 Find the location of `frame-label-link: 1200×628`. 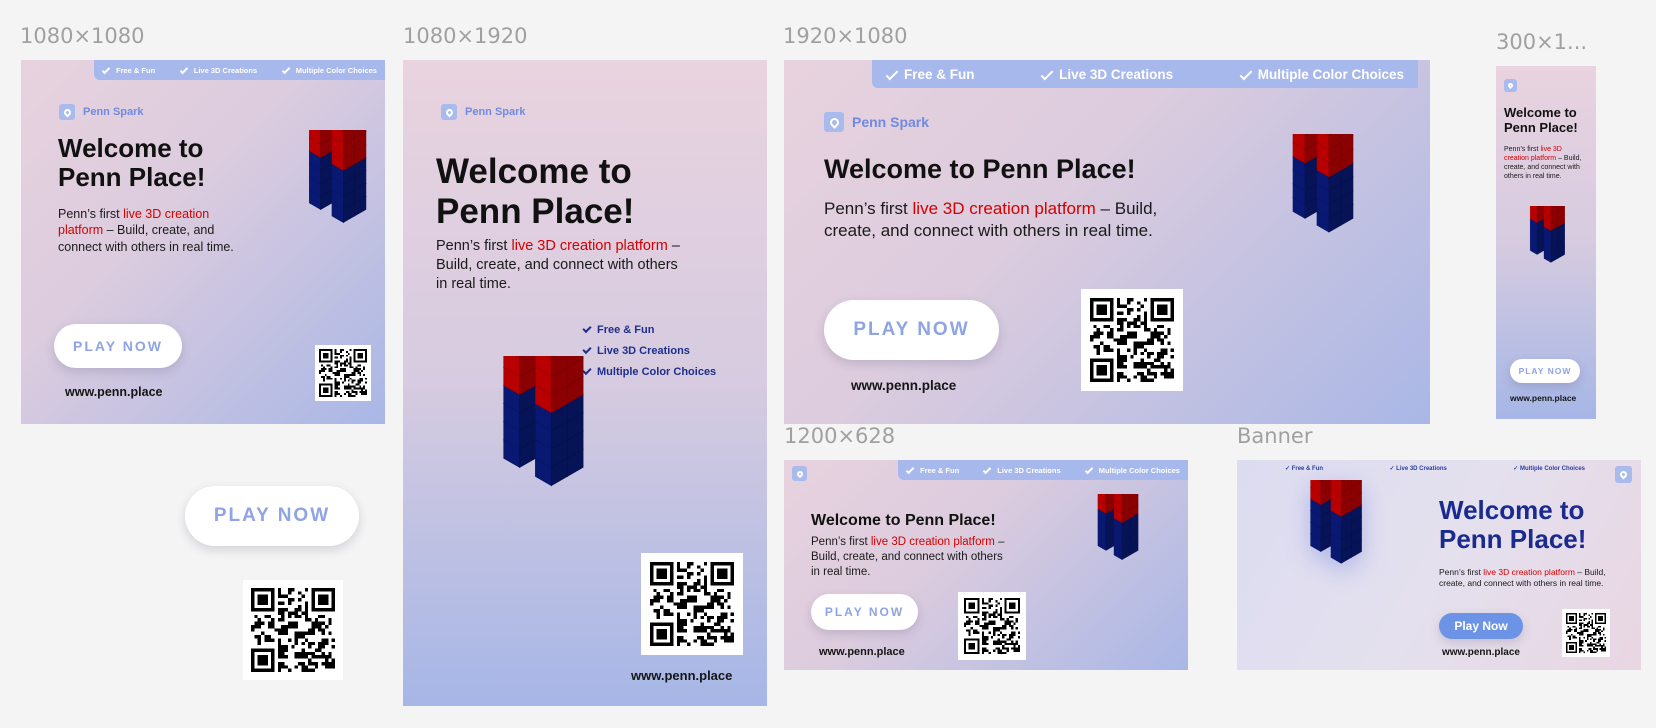

frame-label-link: 1200×628 is located at coordinates (840, 436).